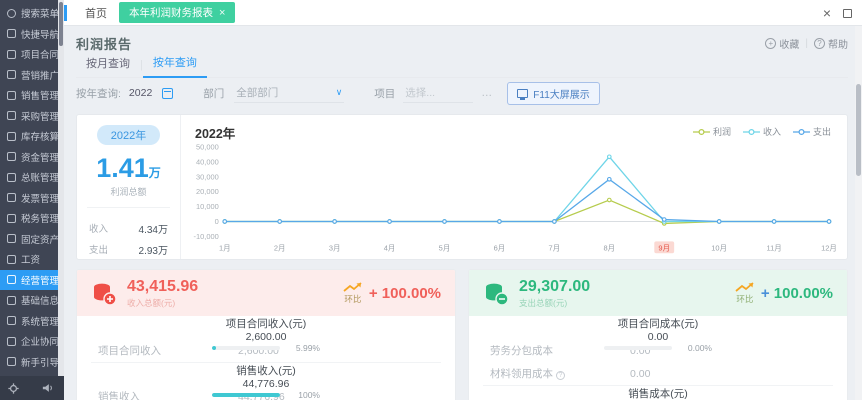  I want to click on row-label: 材料领用成本?, so click(556, 373).